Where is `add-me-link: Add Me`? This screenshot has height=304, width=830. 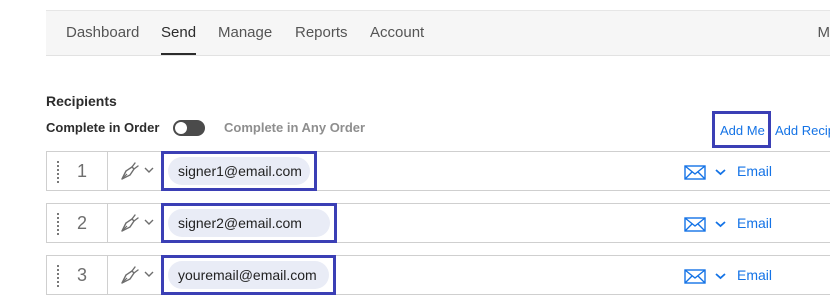 add-me-link: Add Me is located at coordinates (742, 130).